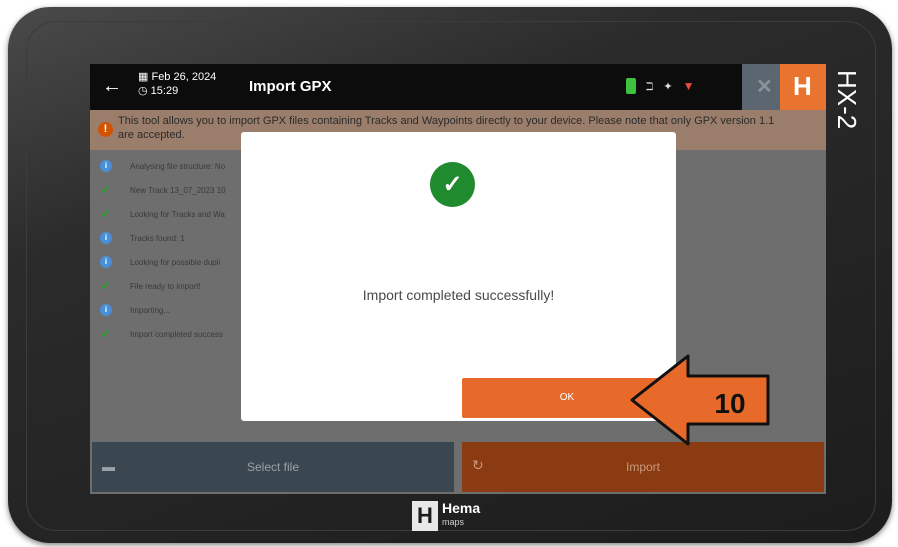 This screenshot has width=898, height=547. I want to click on log-row: ✓ New Track 13_07_2023 10, so click(163, 189).